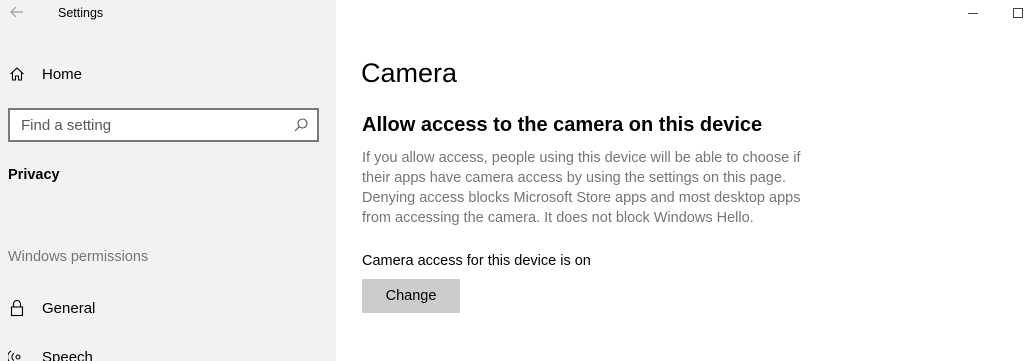  I want to click on sidebar-item-label: Home, so click(62, 74).